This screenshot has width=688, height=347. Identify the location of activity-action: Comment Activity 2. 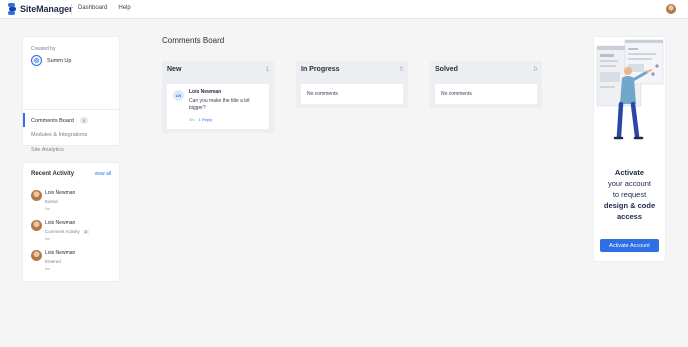
(67, 231).